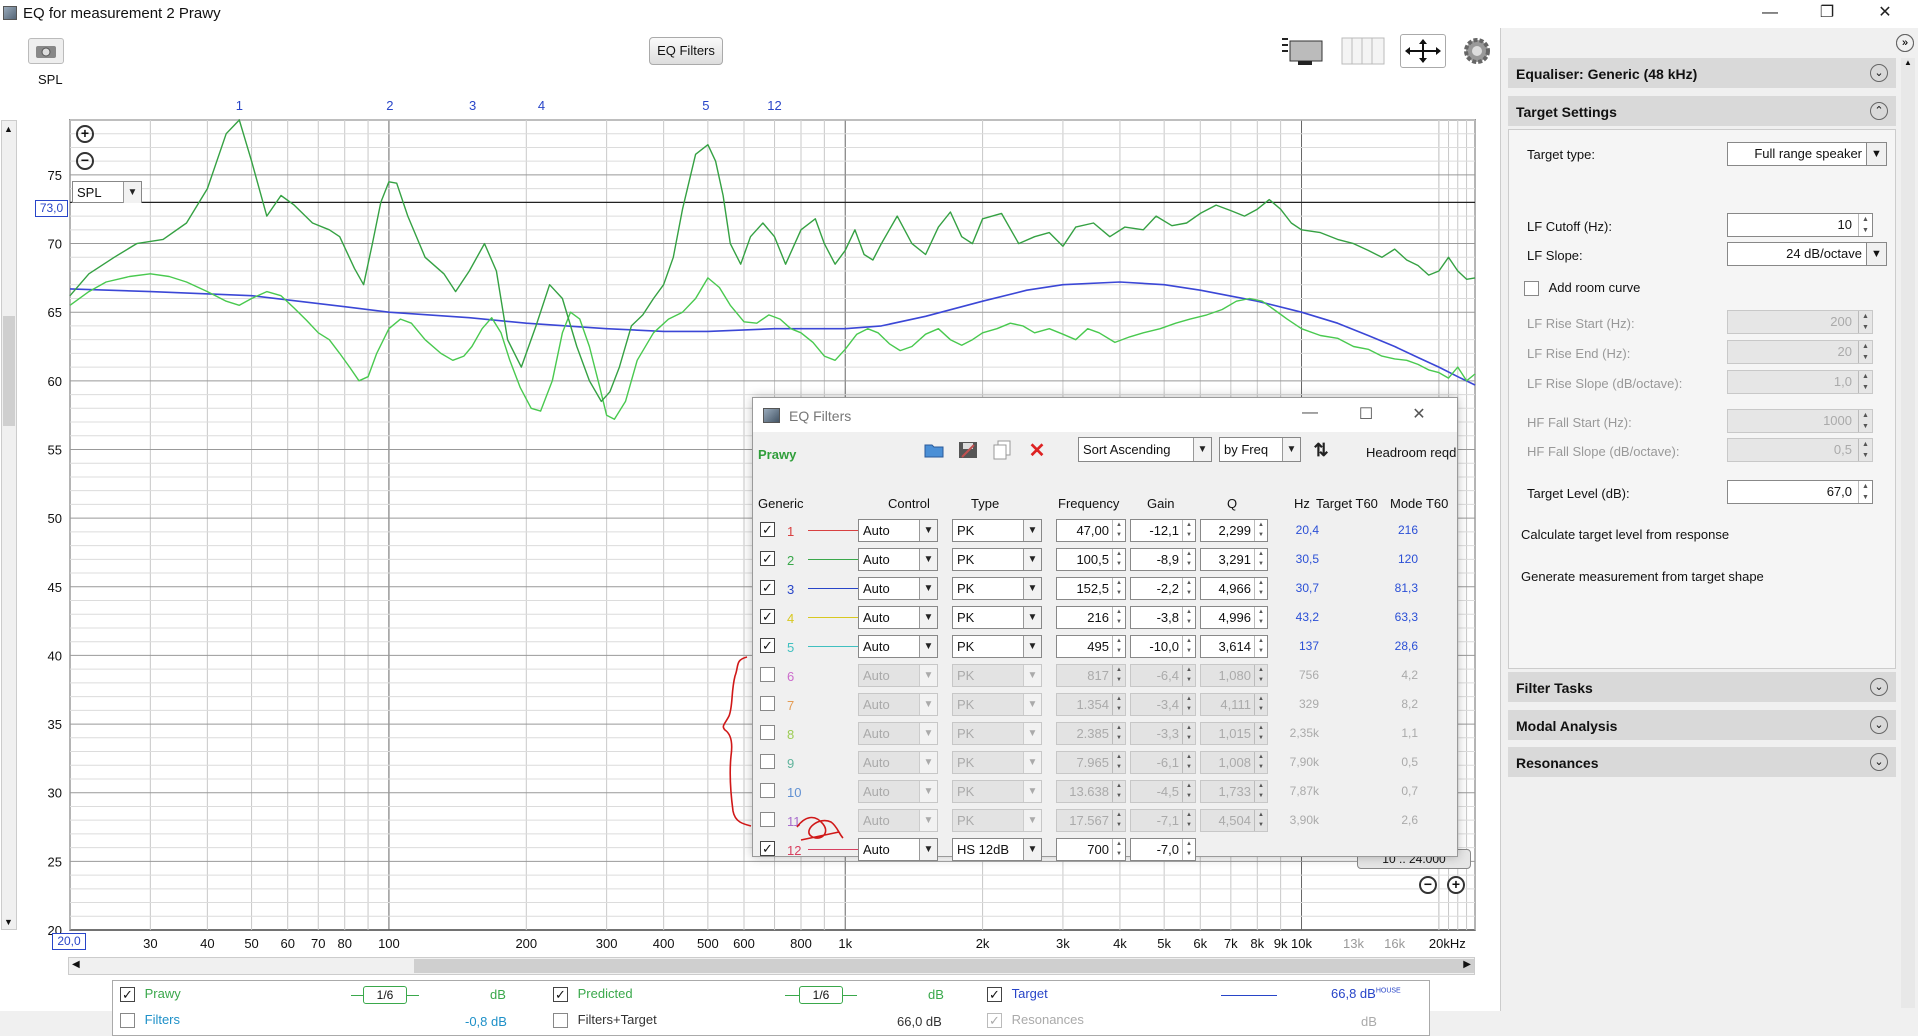 The height and width of the screenshot is (1036, 1918). What do you see at coordinates (1467, 964) in the screenshot?
I see `scroll-right-arrow: ▶` at bounding box center [1467, 964].